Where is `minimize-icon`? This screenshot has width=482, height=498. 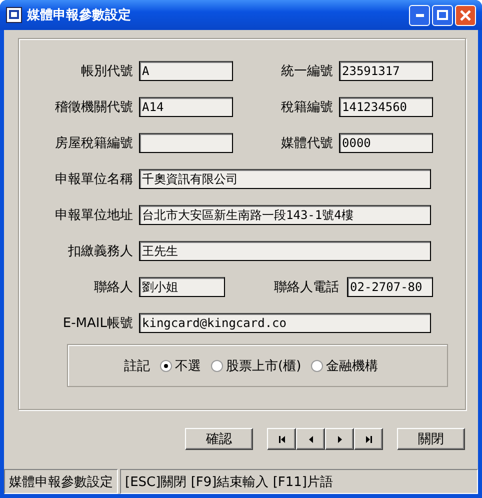
minimize-icon is located at coordinates (420, 15).